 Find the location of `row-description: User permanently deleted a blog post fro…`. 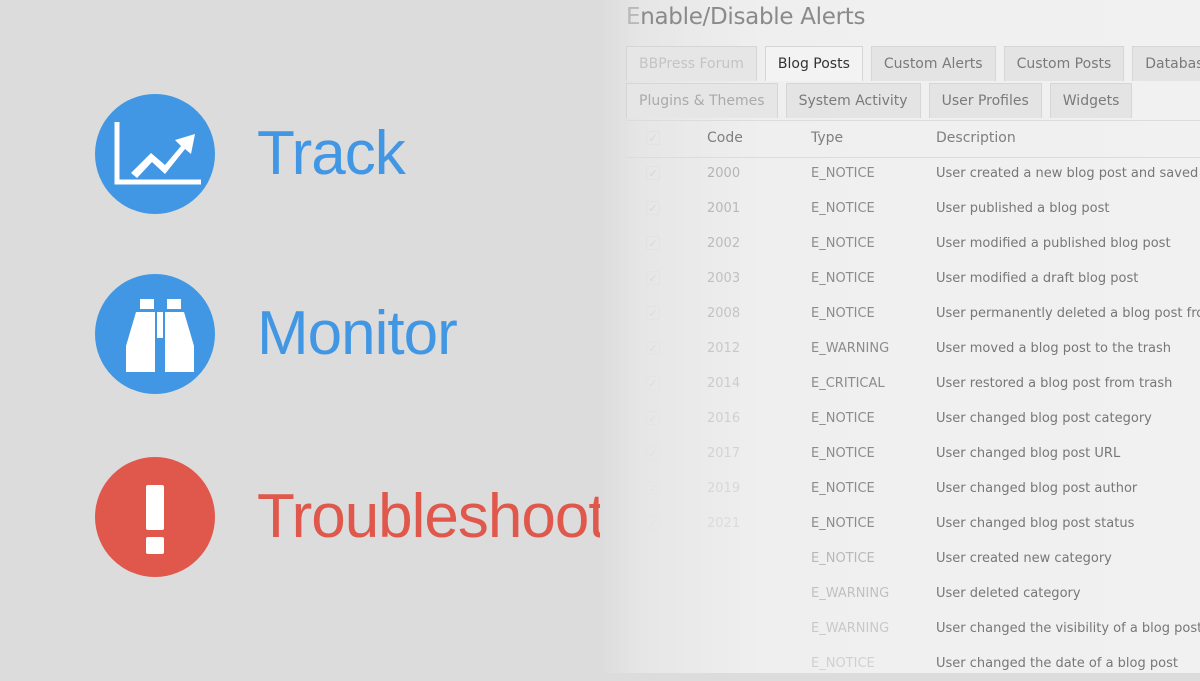

row-description: User permanently deleted a blog post fro… is located at coordinates (1068, 313).